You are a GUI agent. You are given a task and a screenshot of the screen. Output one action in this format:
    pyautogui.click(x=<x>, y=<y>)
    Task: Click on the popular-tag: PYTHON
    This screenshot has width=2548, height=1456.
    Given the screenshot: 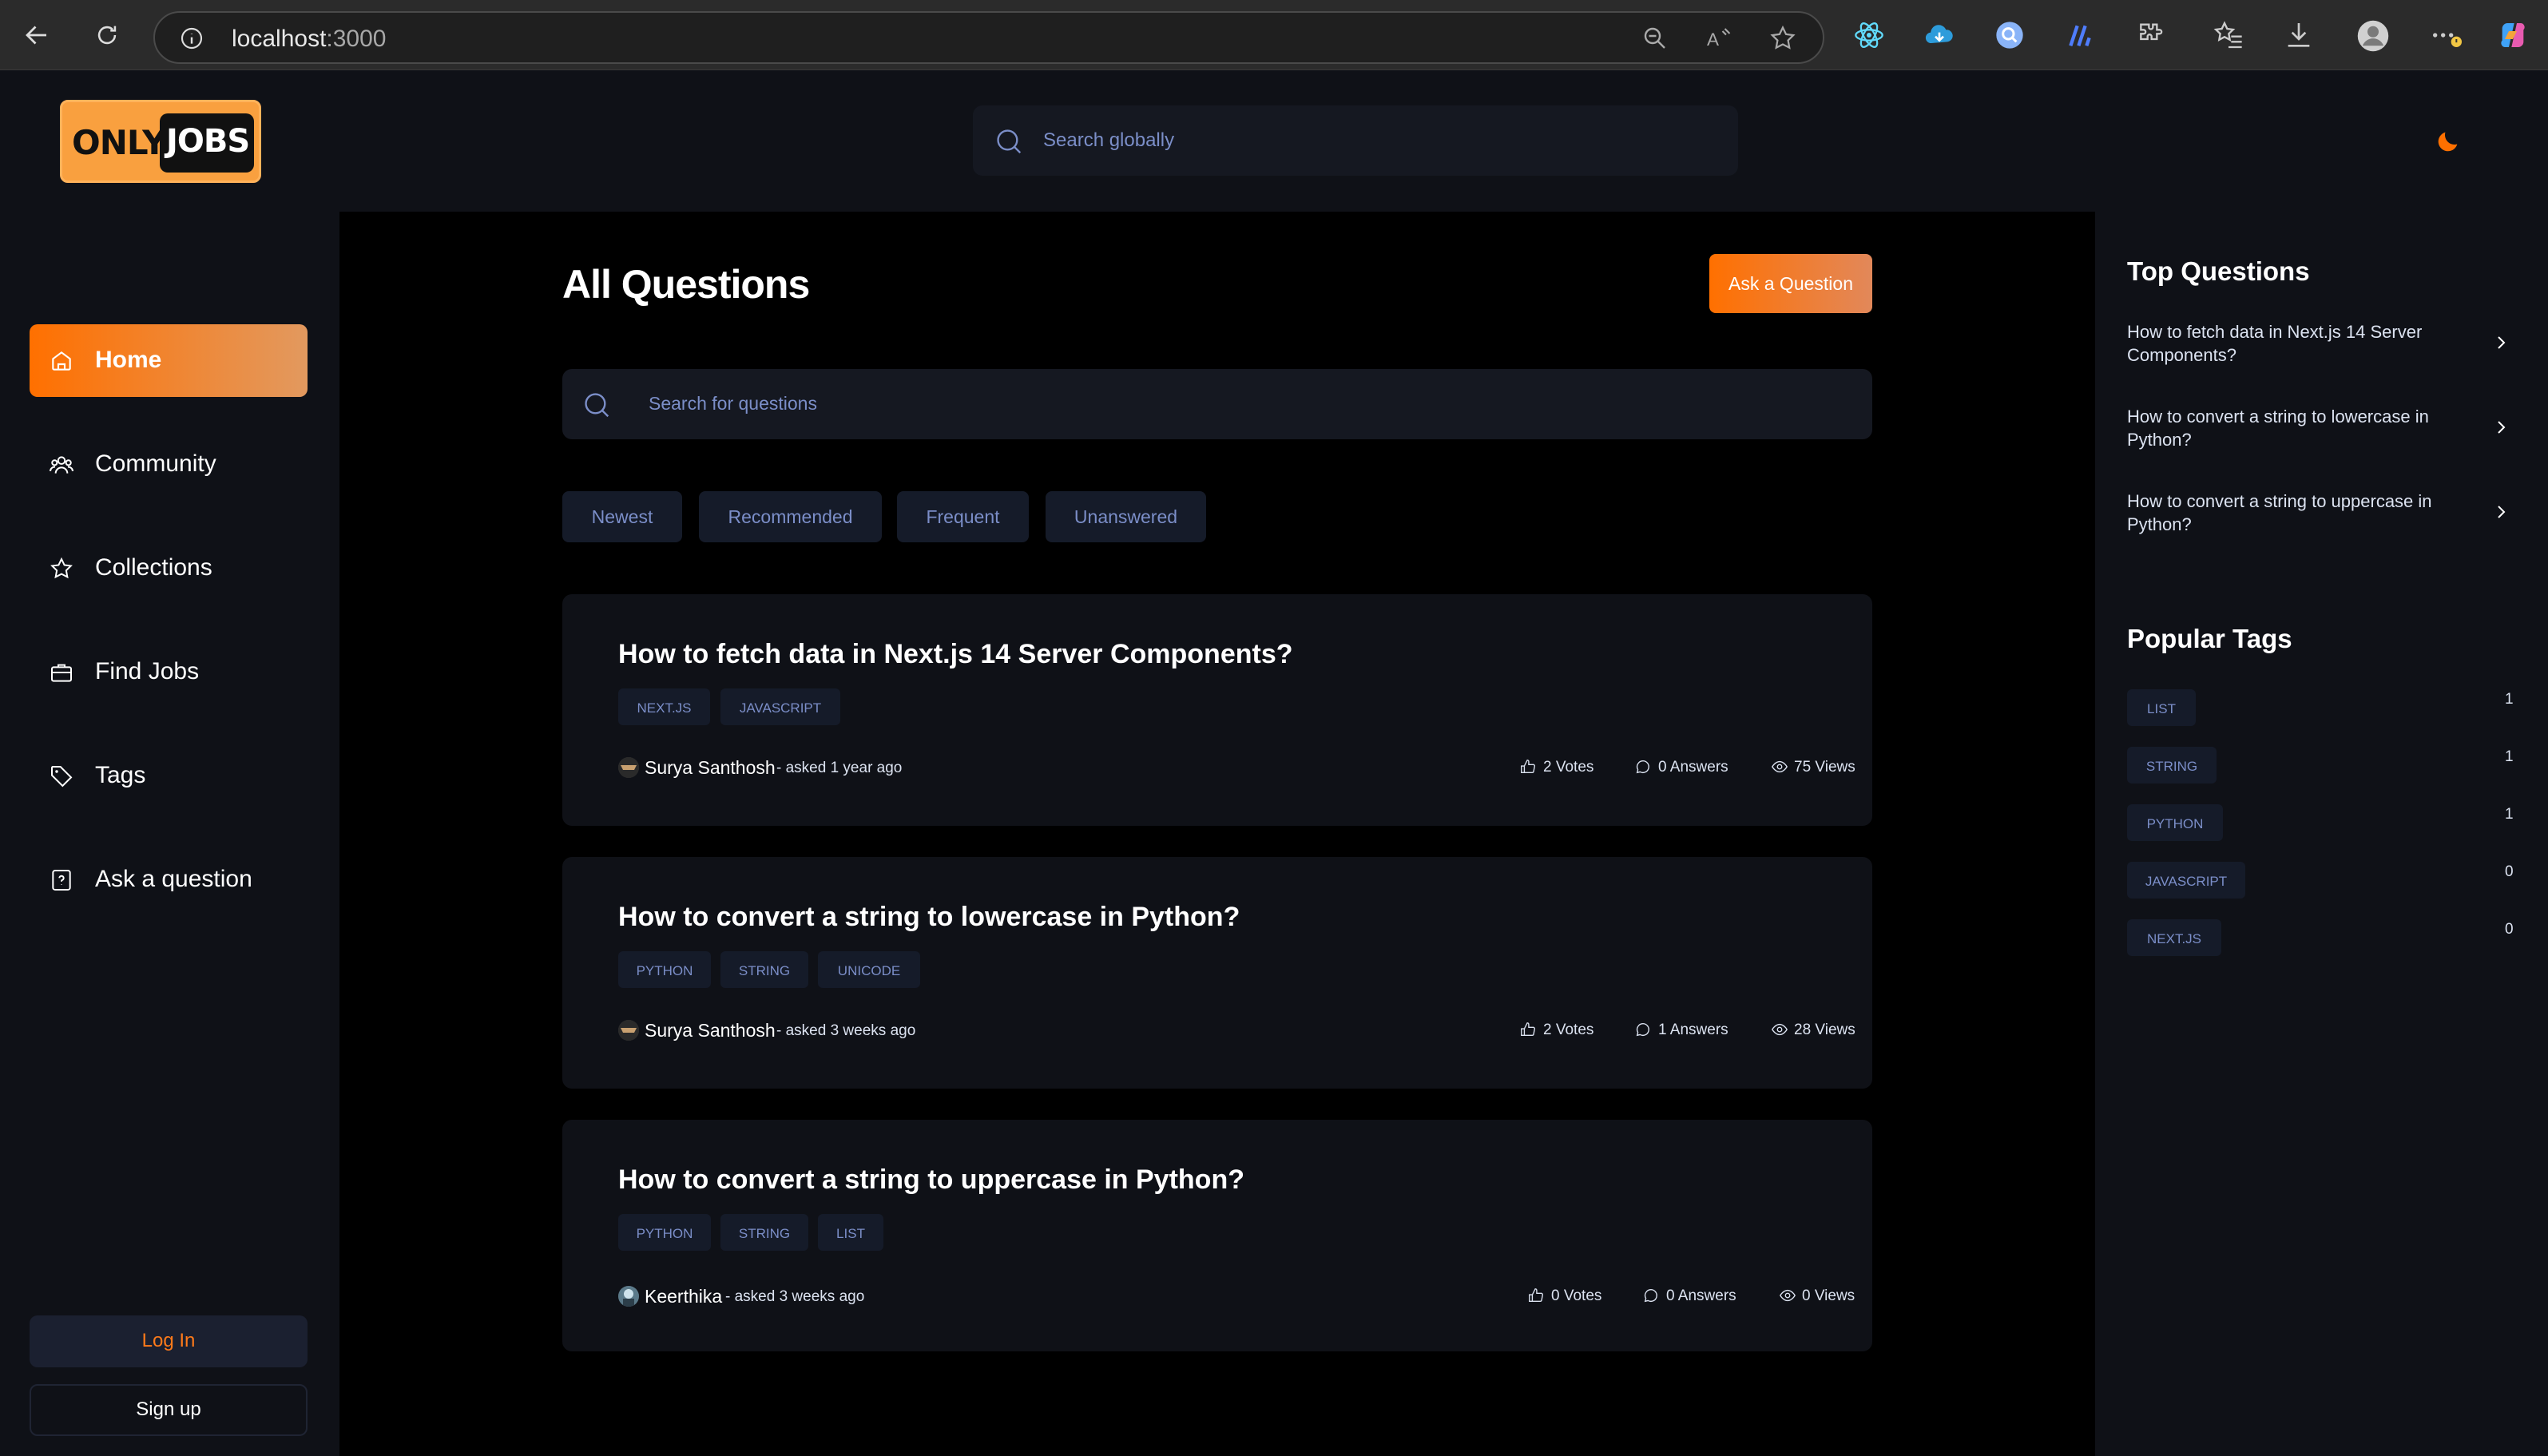 What is the action you would take?
    pyautogui.click(x=2175, y=822)
    